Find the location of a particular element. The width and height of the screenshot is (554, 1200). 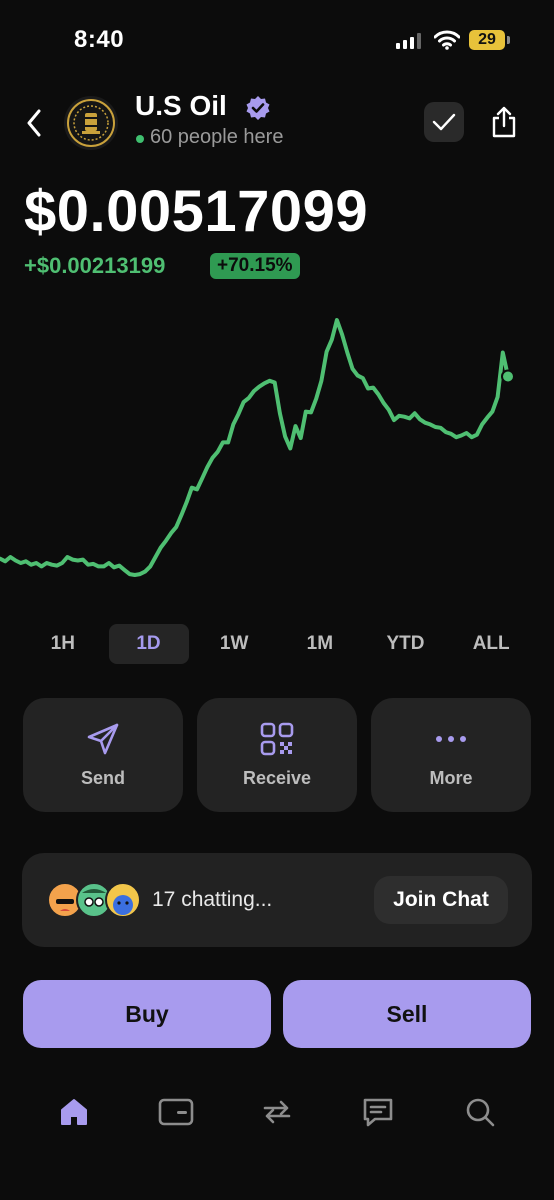

range-tab-1h: 1H is located at coordinates (63, 644).